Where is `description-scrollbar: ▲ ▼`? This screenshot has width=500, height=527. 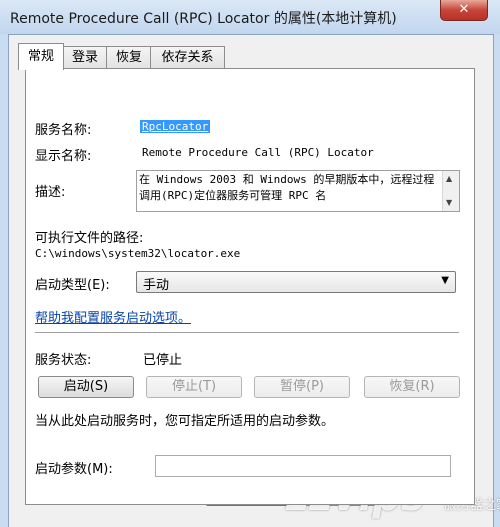
description-scrollbar: ▲ ▼ is located at coordinates (450, 191).